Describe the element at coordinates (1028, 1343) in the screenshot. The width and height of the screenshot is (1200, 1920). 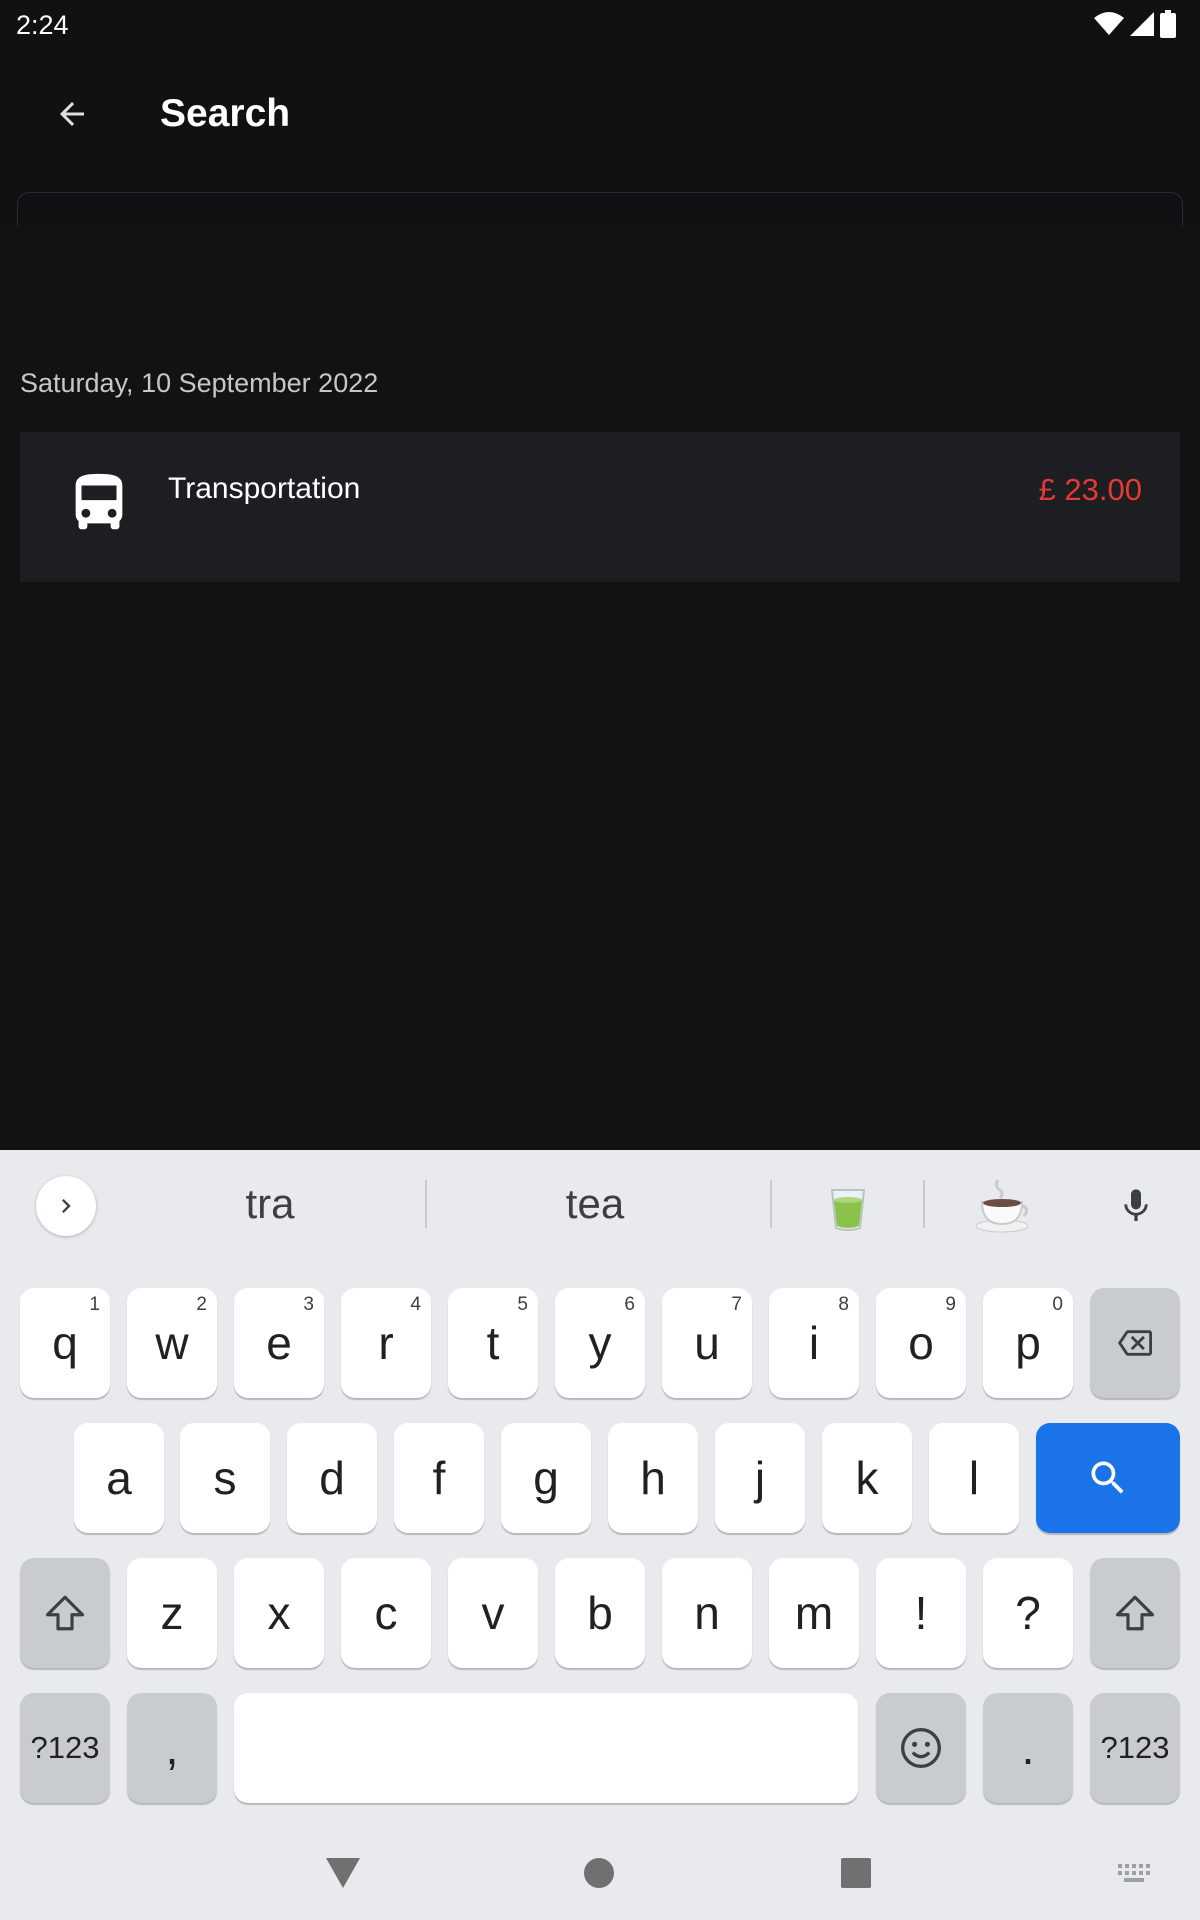
I see `key-p: p0` at that location.